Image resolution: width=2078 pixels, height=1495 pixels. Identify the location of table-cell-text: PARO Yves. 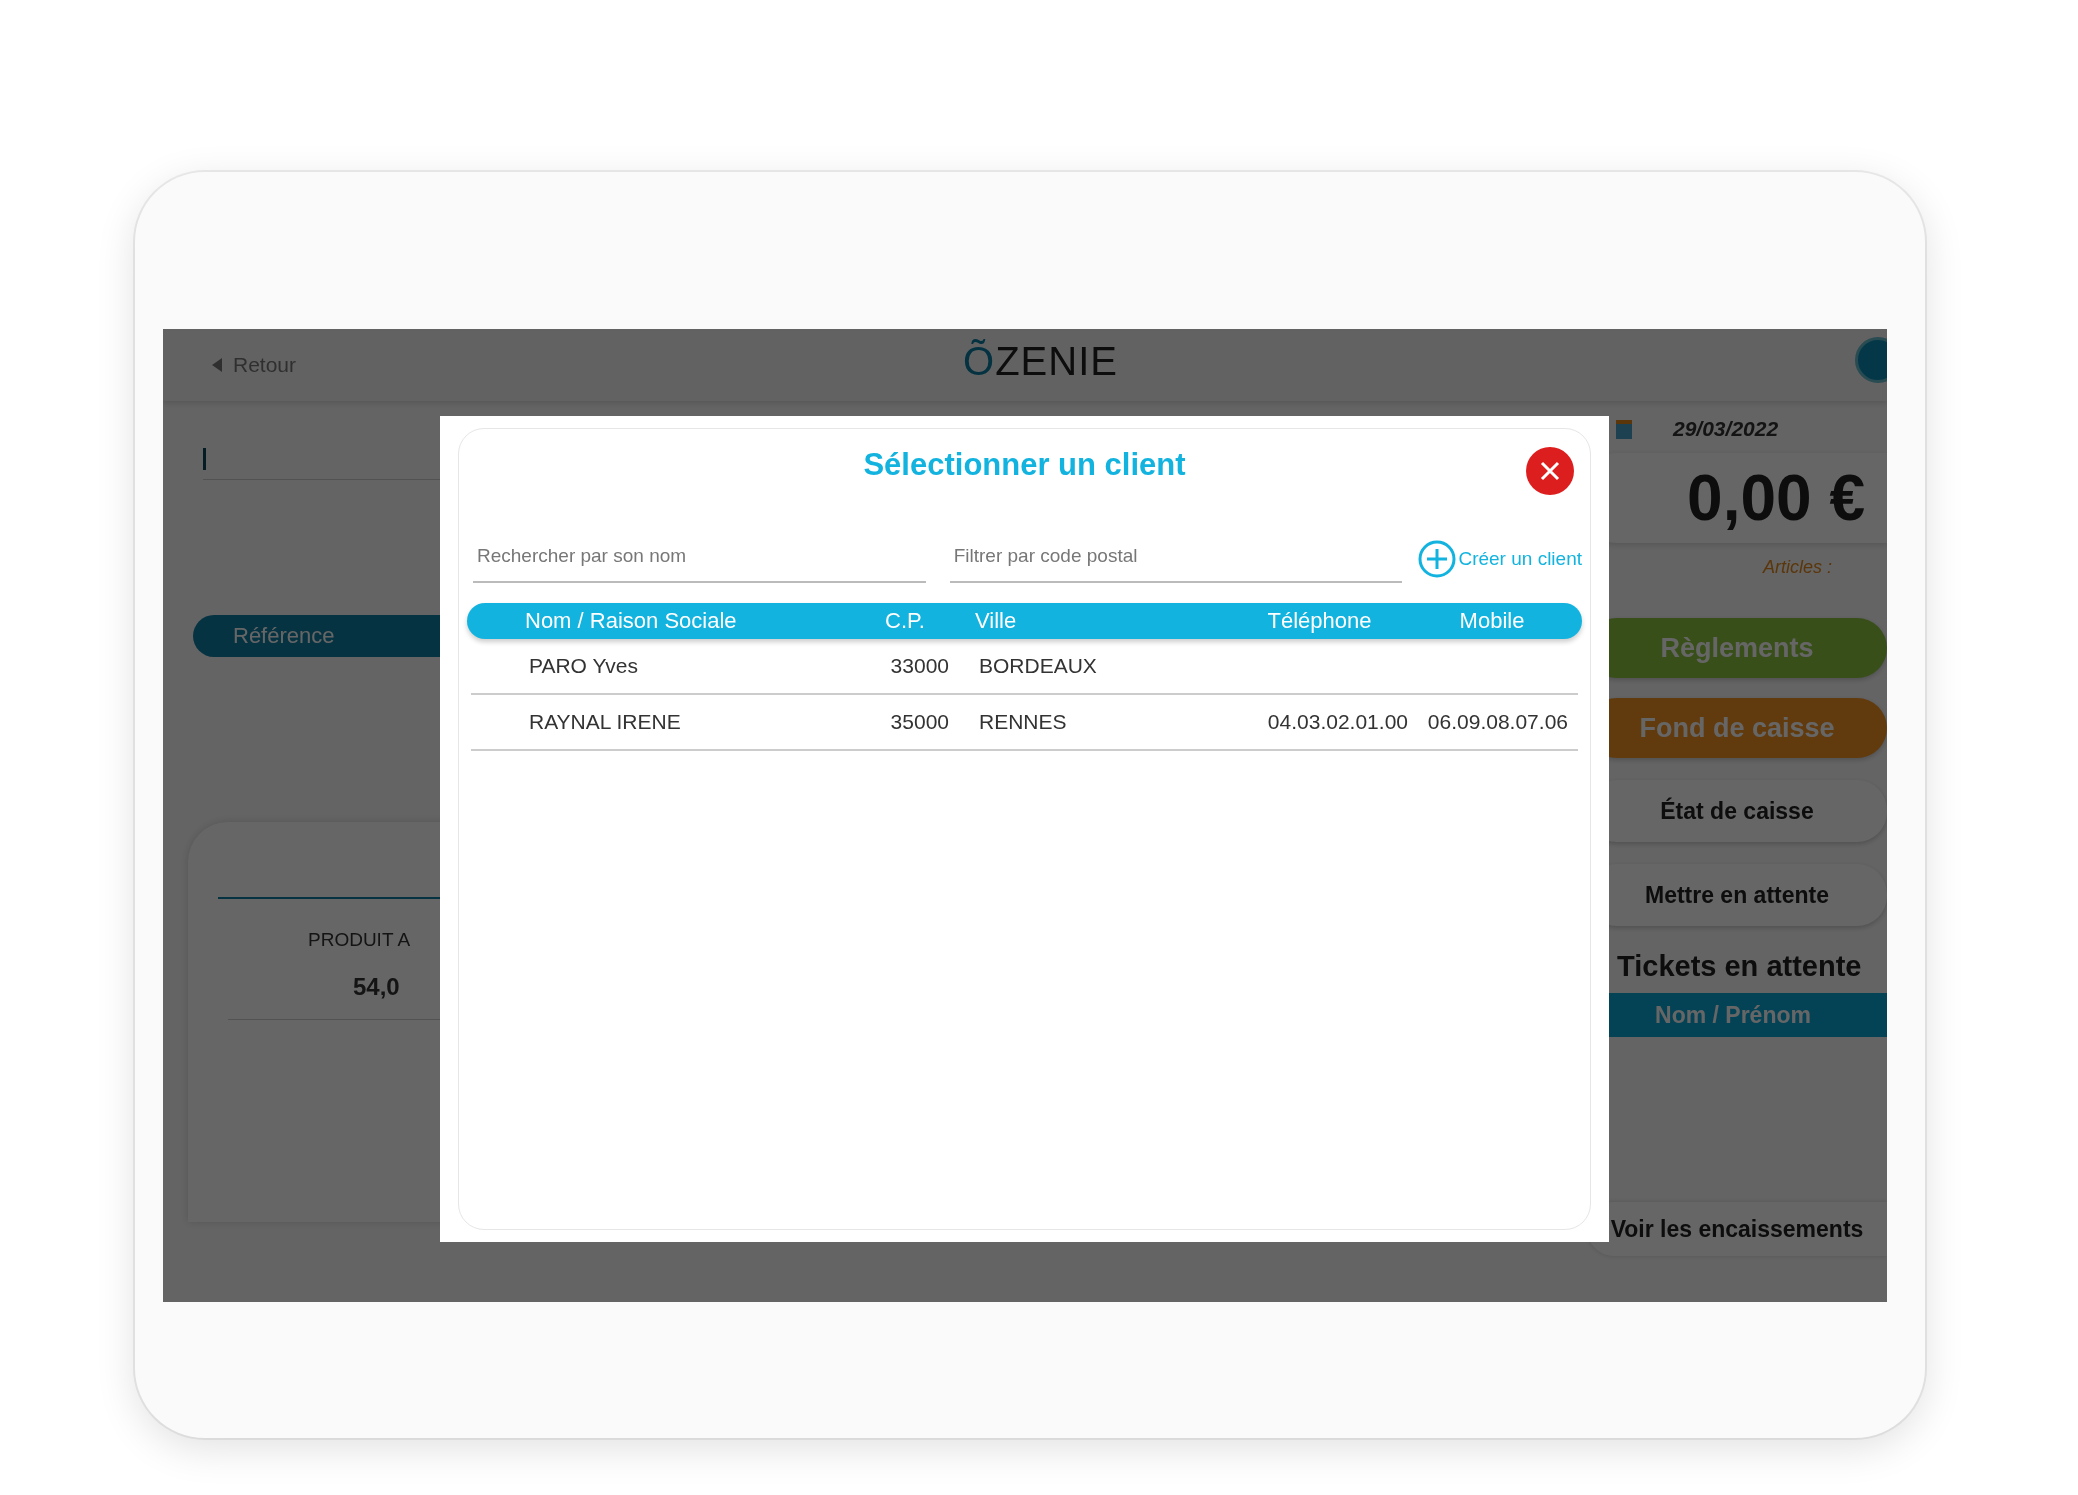
(584, 666).